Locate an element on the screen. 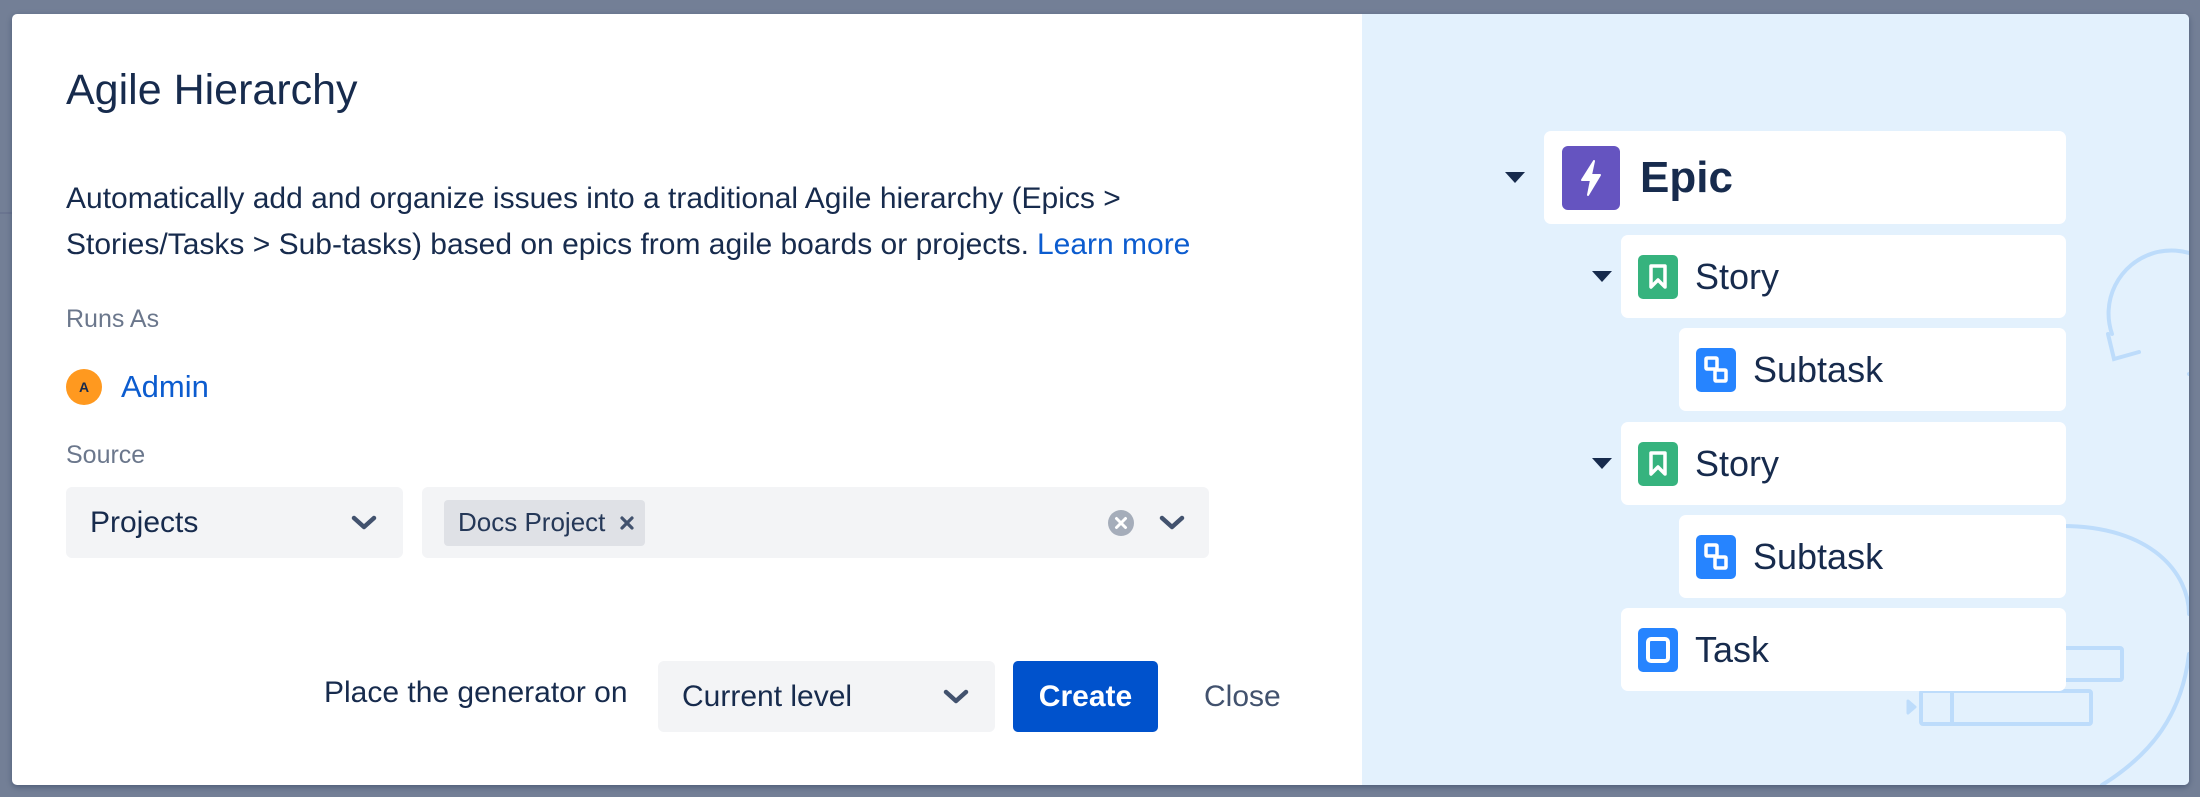  create-button: Create is located at coordinates (1085, 696).